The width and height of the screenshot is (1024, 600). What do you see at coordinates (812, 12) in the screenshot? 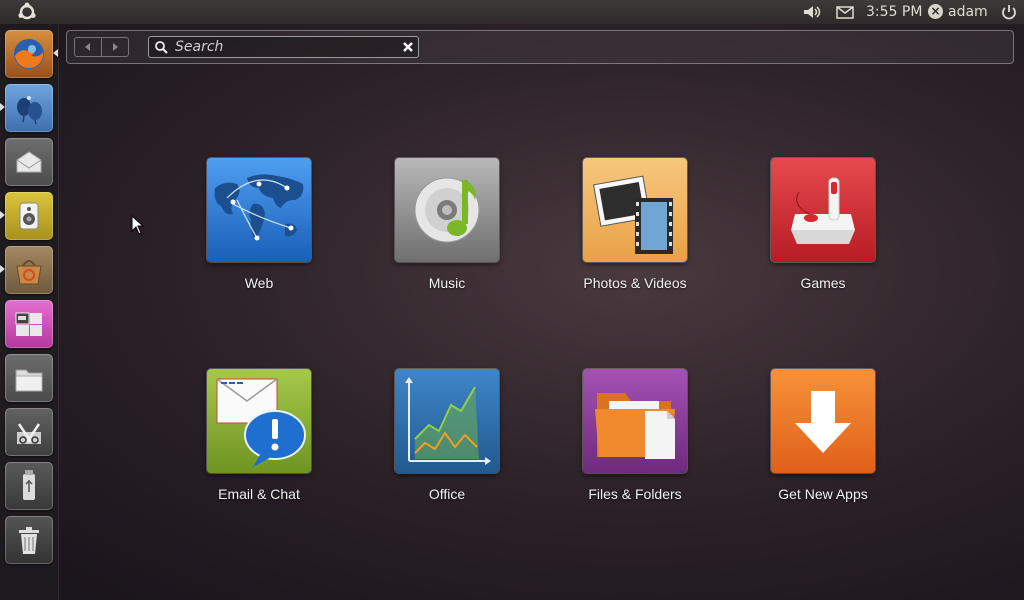
I see `sound-icon` at bounding box center [812, 12].